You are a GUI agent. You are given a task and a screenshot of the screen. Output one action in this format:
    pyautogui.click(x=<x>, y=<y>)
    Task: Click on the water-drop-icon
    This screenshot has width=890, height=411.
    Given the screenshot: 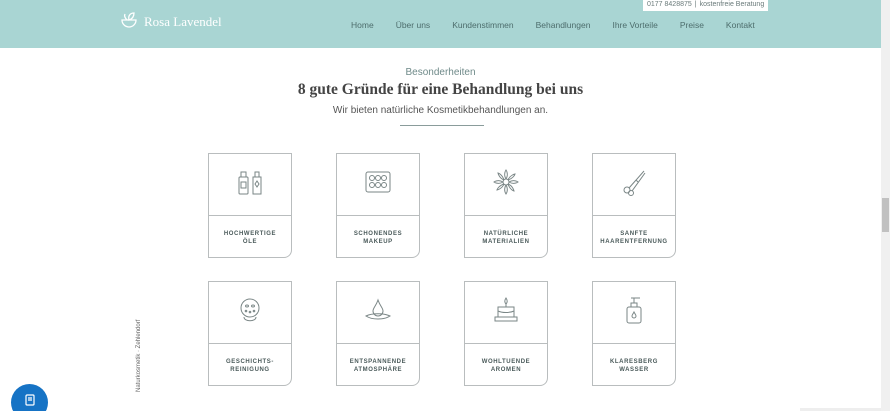 What is the action you would take?
    pyautogui.click(x=378, y=312)
    